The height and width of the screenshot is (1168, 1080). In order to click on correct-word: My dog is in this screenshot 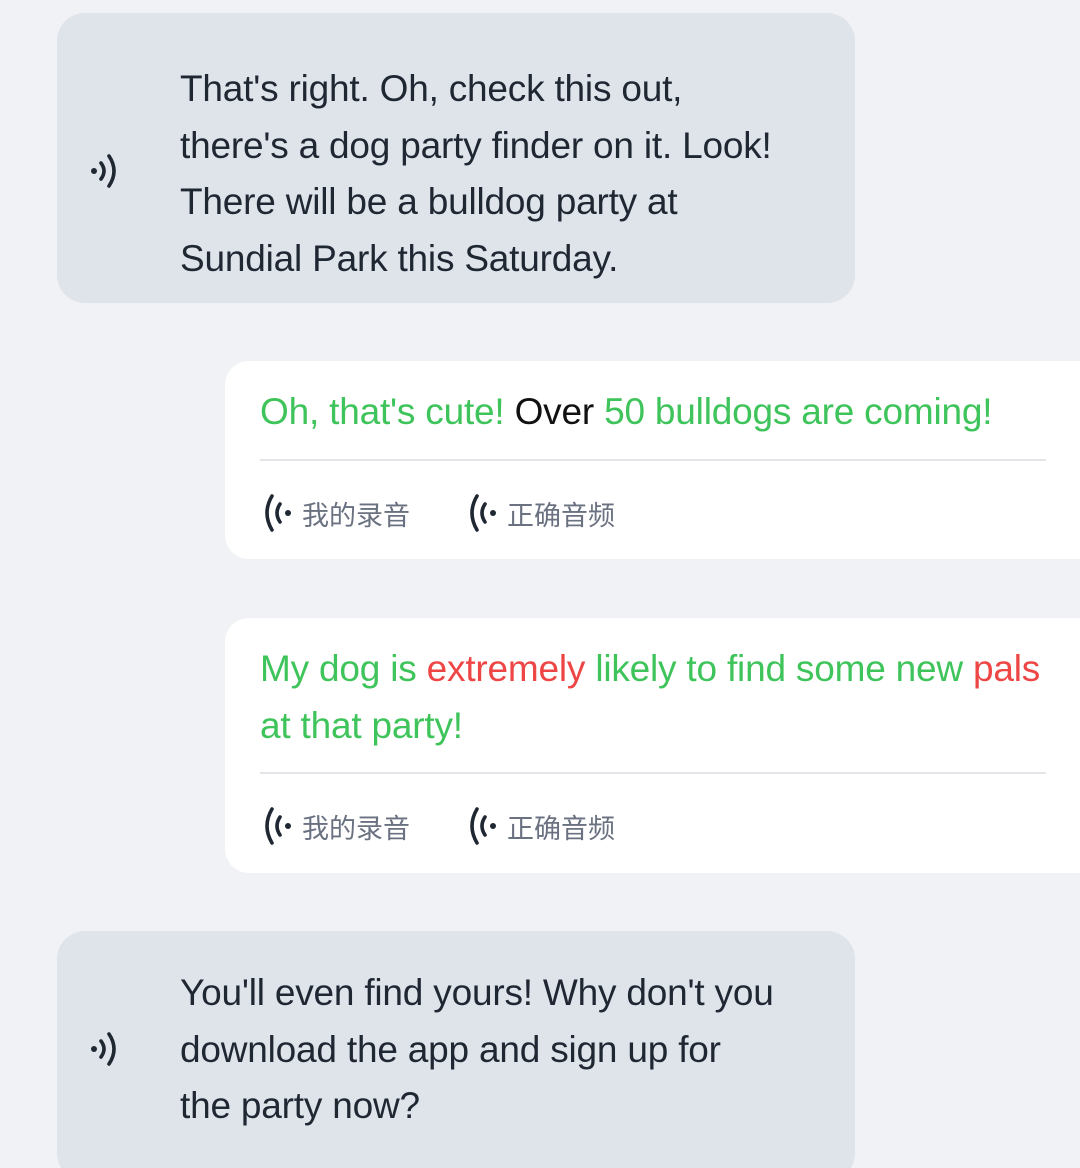, I will do `click(338, 668)`.